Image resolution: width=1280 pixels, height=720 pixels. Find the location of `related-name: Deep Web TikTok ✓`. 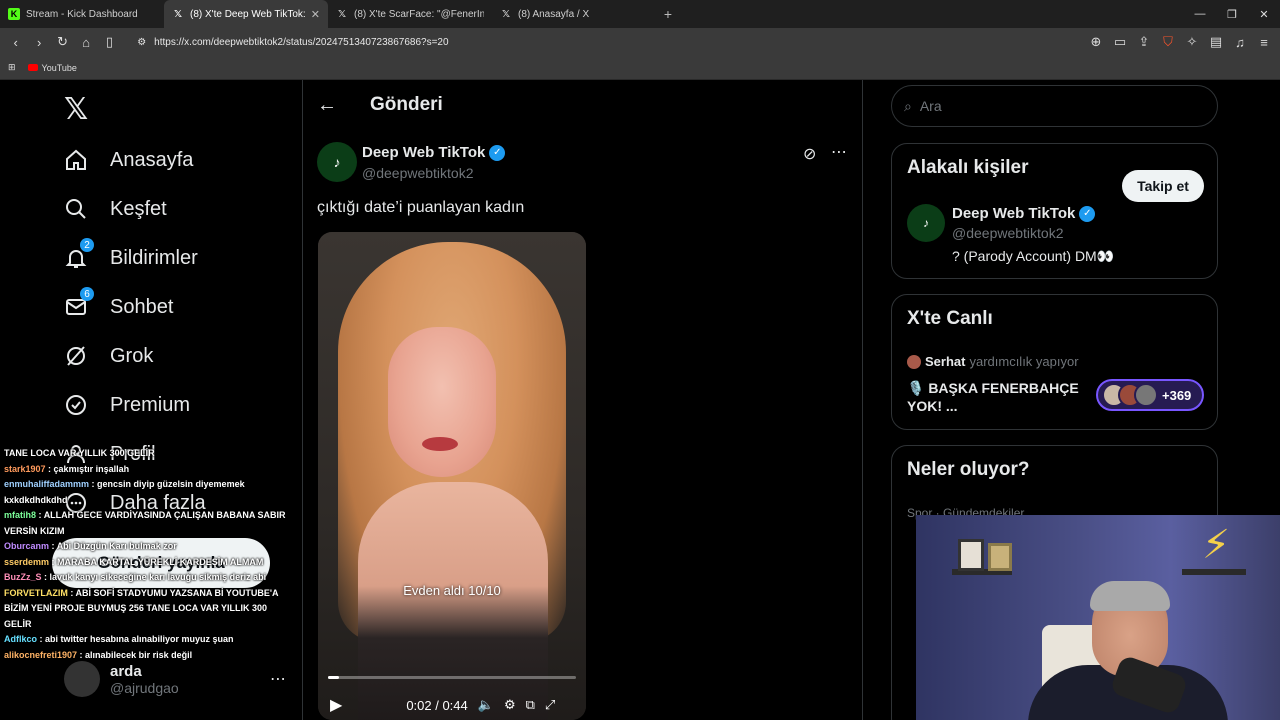

related-name: Deep Web TikTok ✓ is located at coordinates (1024, 213).